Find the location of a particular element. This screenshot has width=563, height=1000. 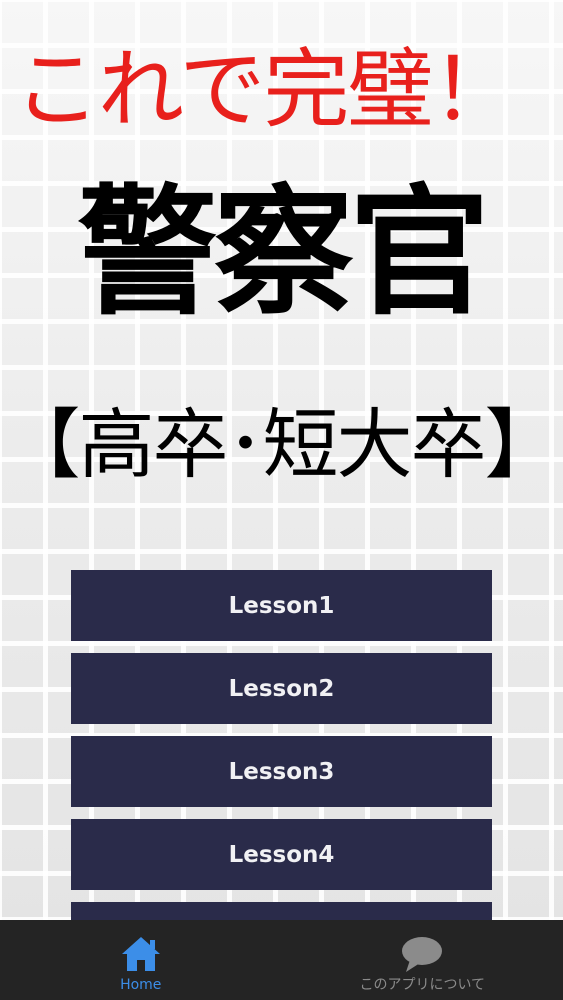

lesson-1-button: Lesson1 is located at coordinates (281, 605).